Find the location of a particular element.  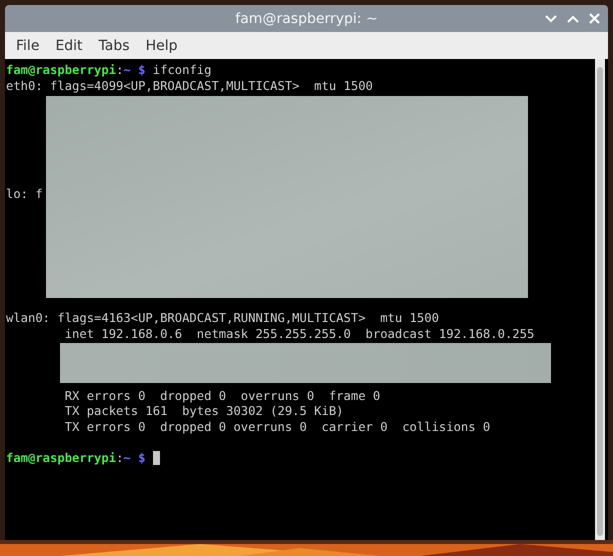

window-title: fam@raspberrypi: ~ is located at coordinates (306, 18).